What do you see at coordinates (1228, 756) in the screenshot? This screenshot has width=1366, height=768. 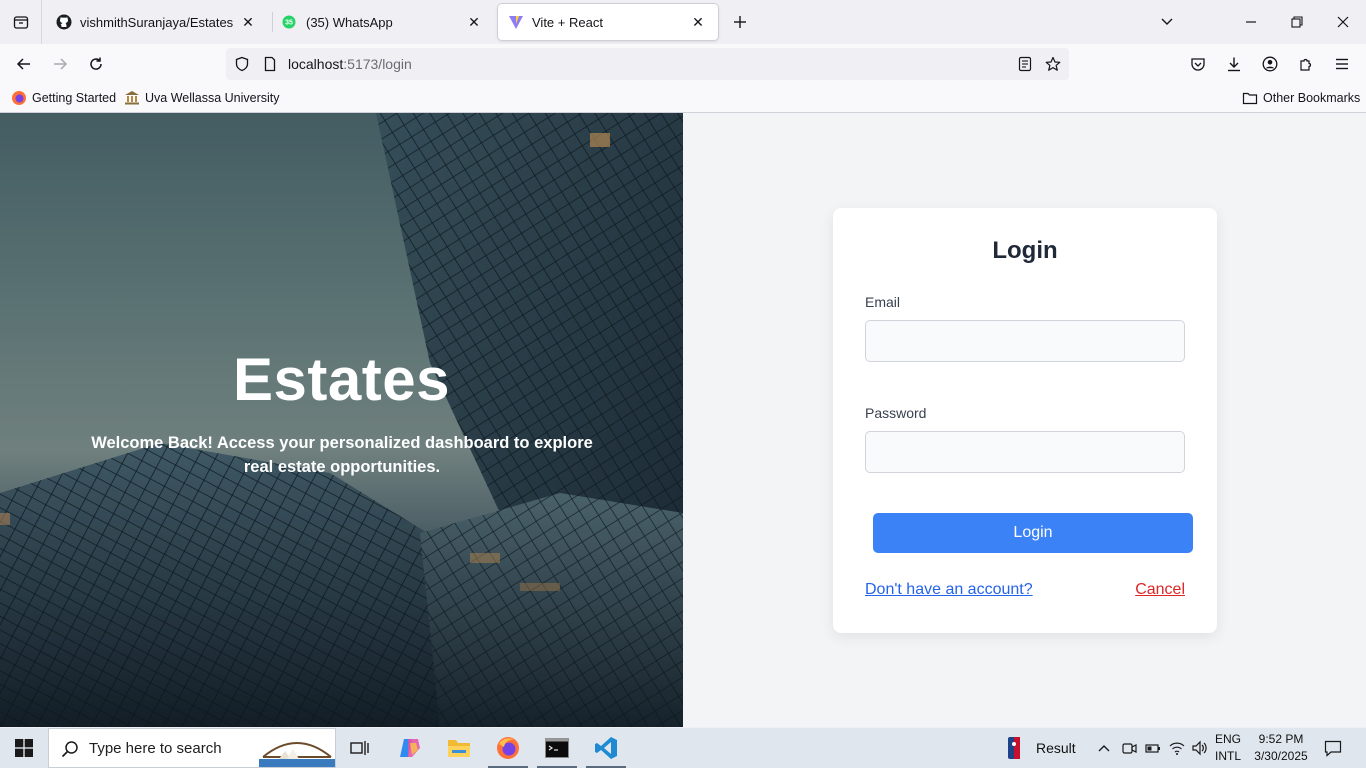 I see `keyboard-layout: INTL` at bounding box center [1228, 756].